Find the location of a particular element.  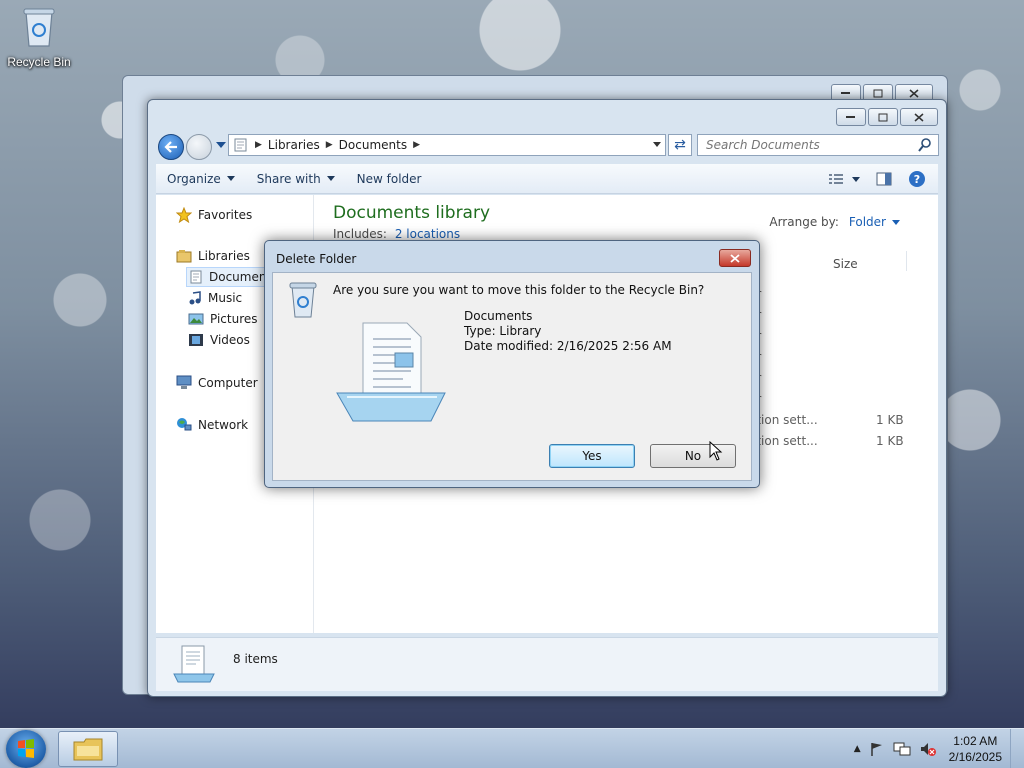

desktop-icon-recycle-bin: Recycle Bin is located at coordinates (39, 37).